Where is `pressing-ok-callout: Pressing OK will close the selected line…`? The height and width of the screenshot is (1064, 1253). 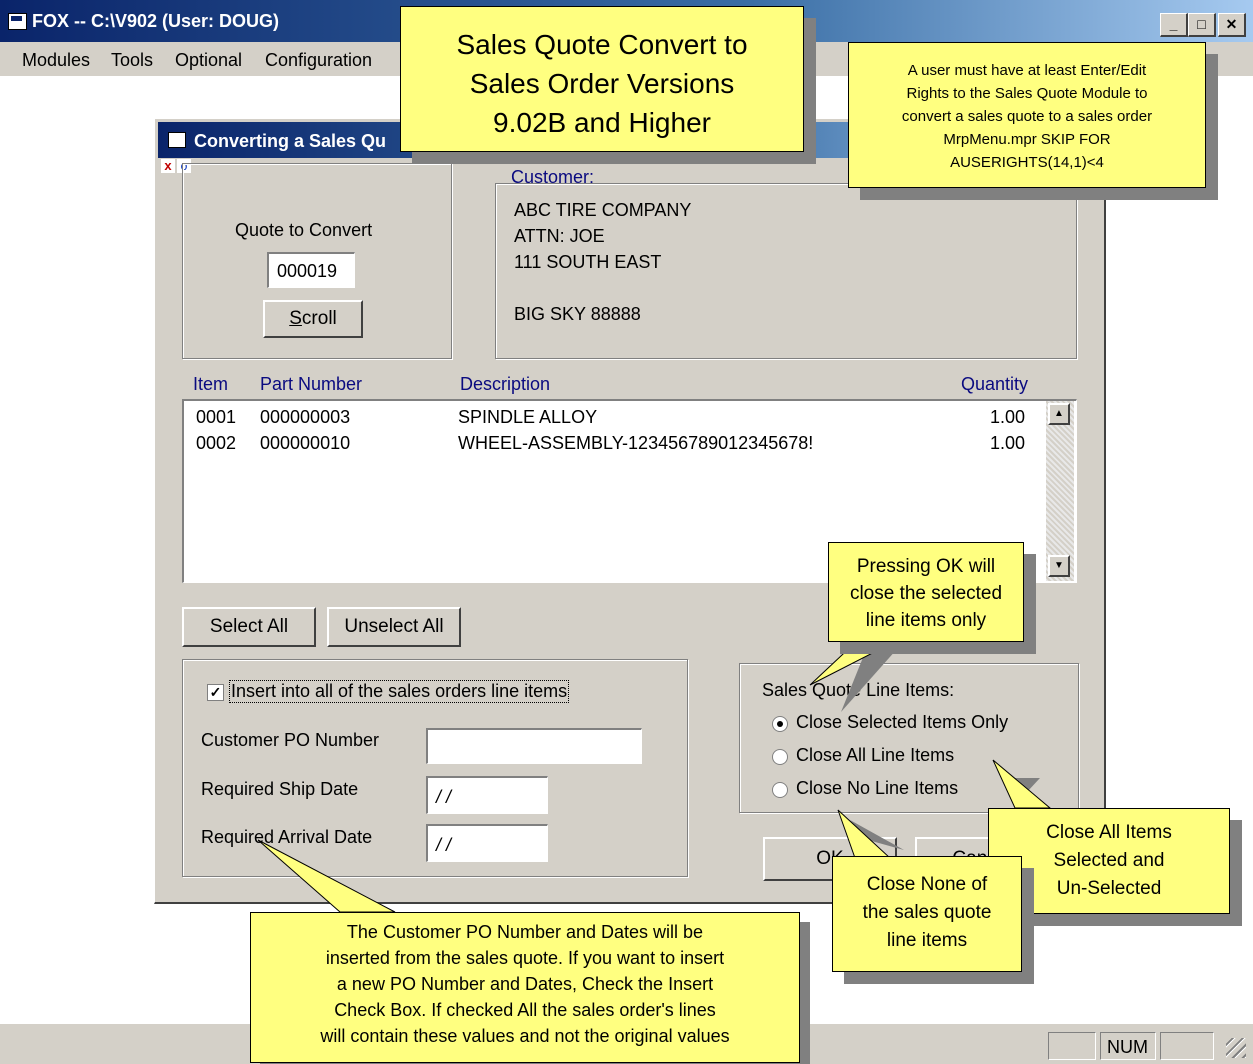
pressing-ok-callout: Pressing OK will close the selected line… is located at coordinates (926, 592).